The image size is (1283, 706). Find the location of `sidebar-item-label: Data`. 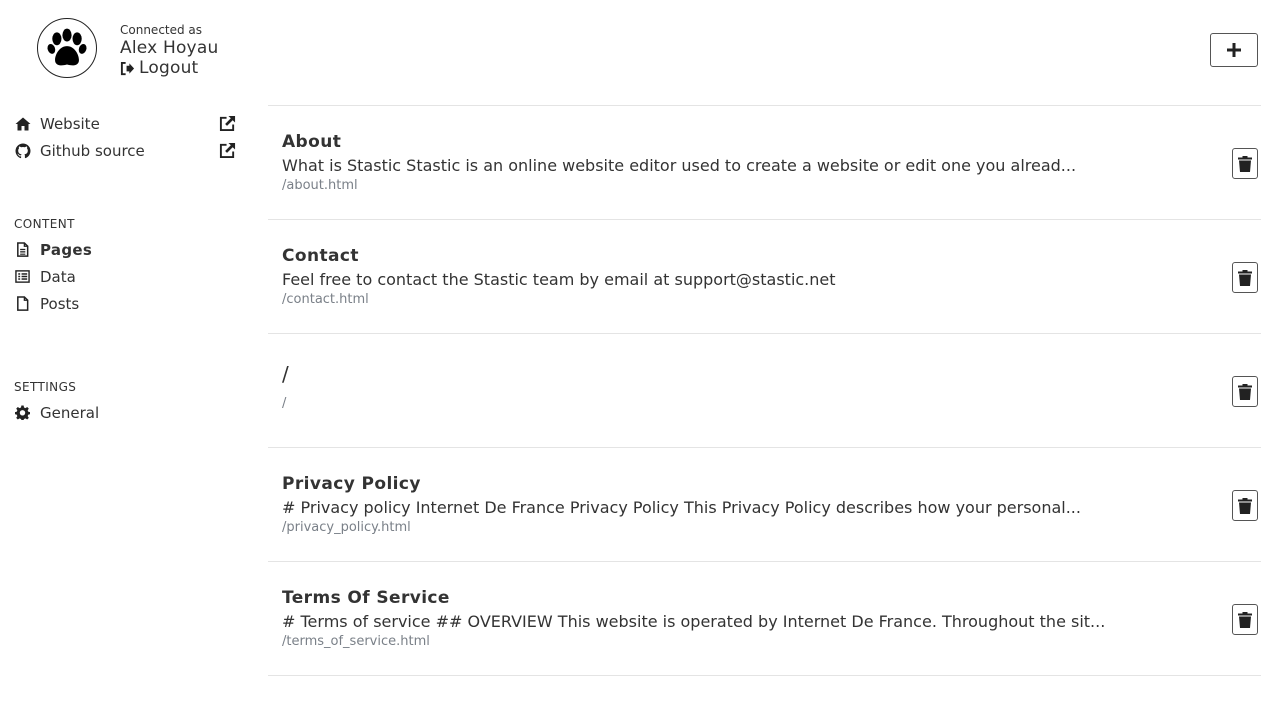

sidebar-item-label: Data is located at coordinates (58, 276).